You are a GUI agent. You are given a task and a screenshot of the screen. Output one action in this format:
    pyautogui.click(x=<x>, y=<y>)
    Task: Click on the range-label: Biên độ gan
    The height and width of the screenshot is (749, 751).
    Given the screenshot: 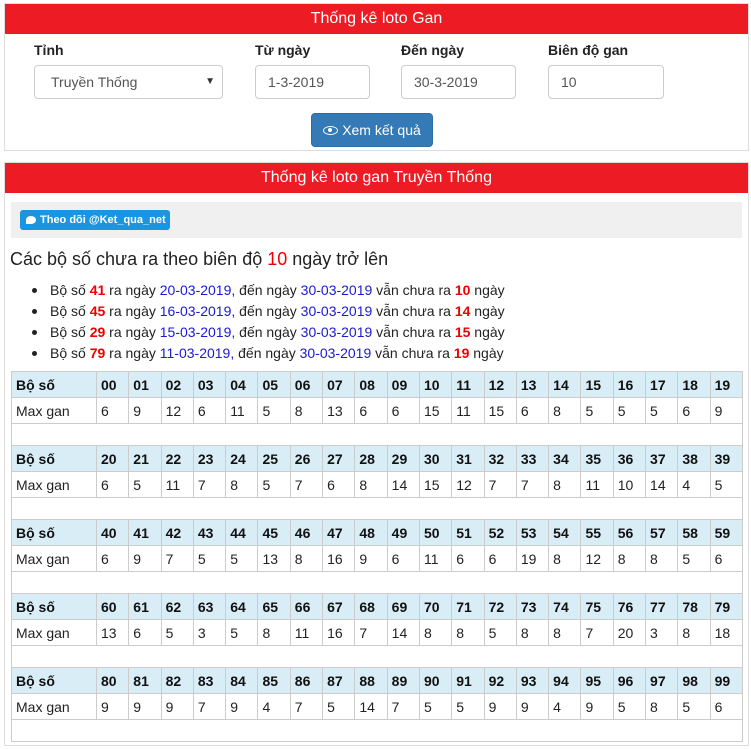 What is the action you would take?
    pyautogui.click(x=588, y=50)
    